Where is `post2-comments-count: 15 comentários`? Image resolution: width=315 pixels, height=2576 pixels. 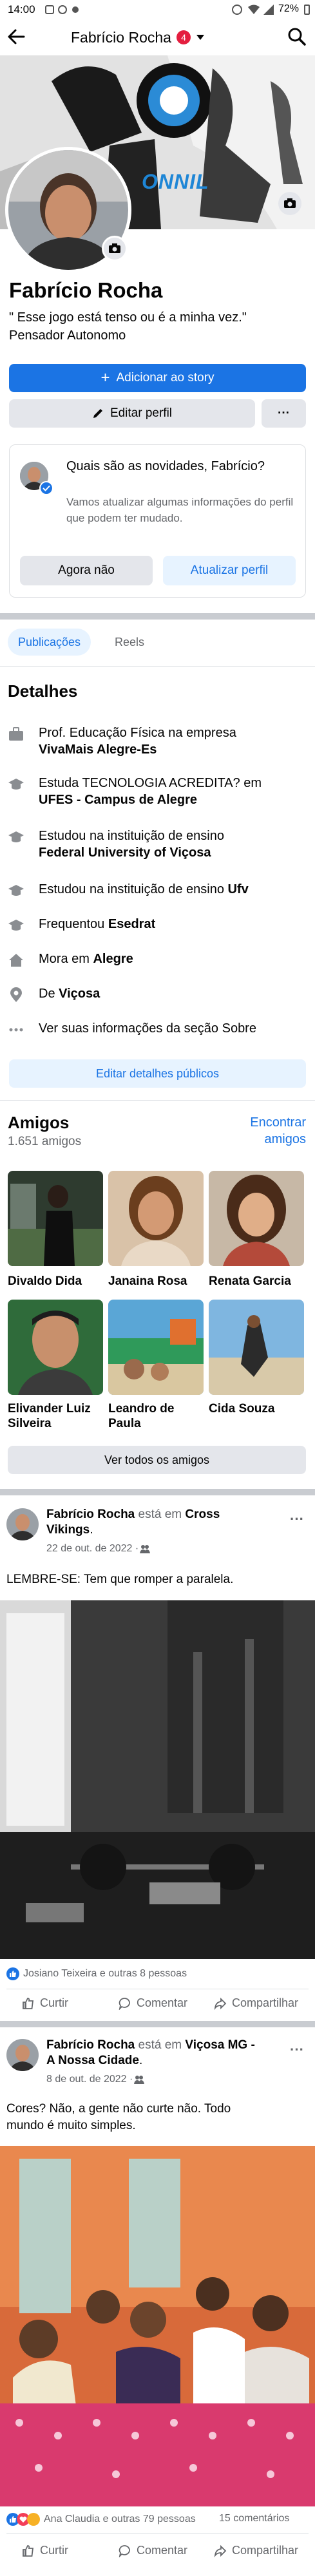 post2-comments-count: 15 comentários is located at coordinates (254, 2518).